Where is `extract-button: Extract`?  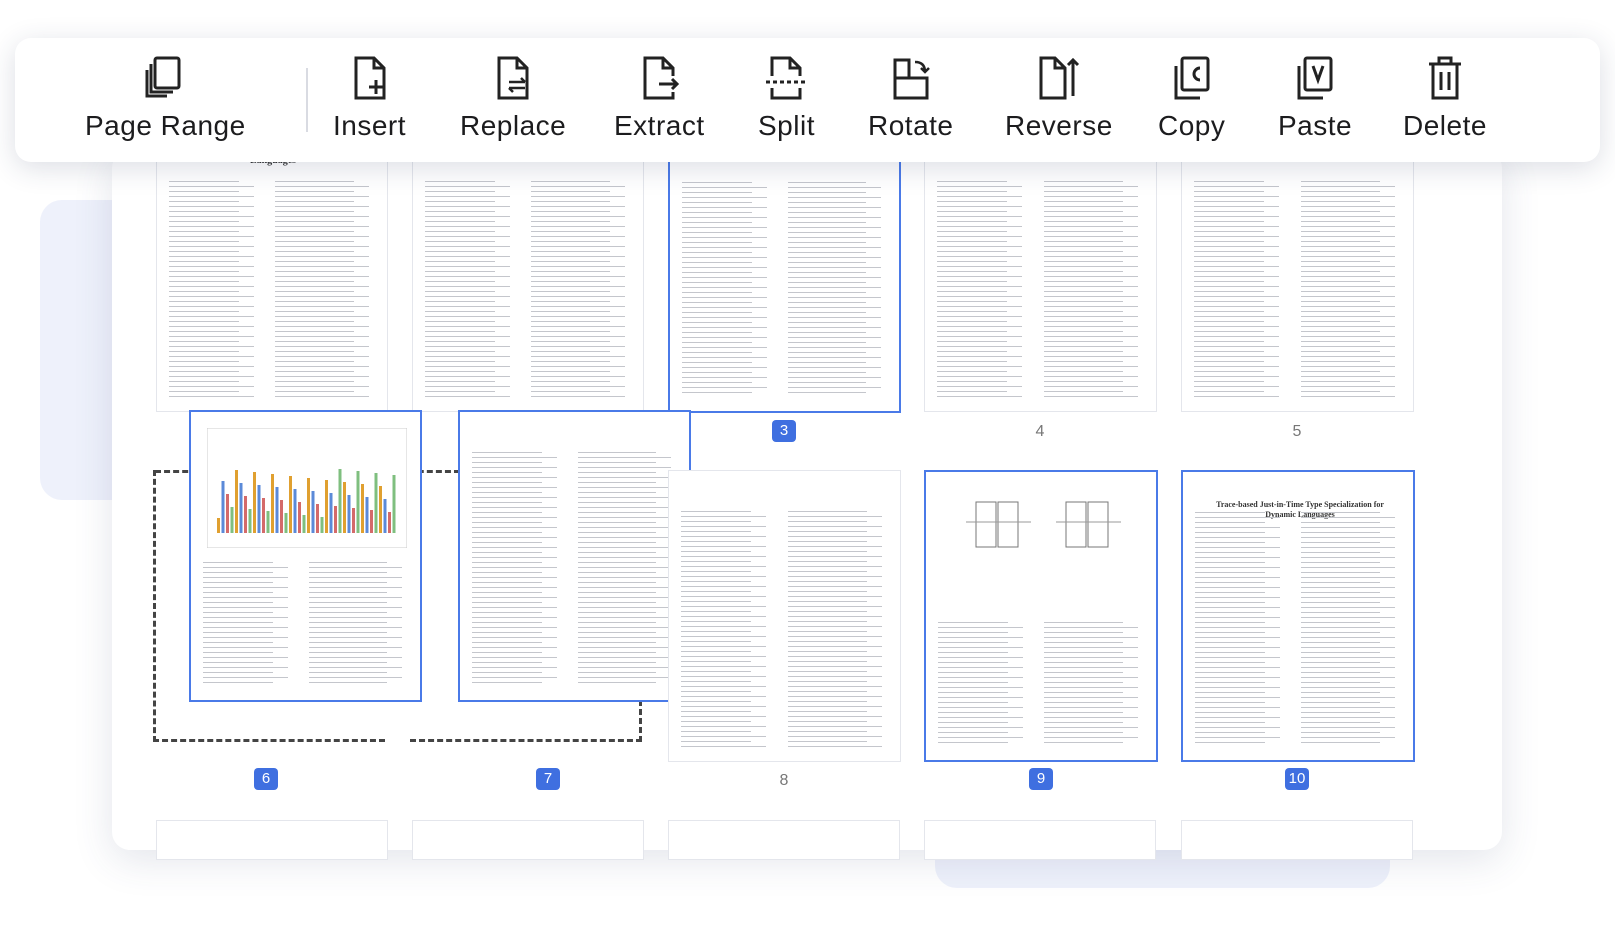
extract-button: Extract is located at coordinates (659, 98).